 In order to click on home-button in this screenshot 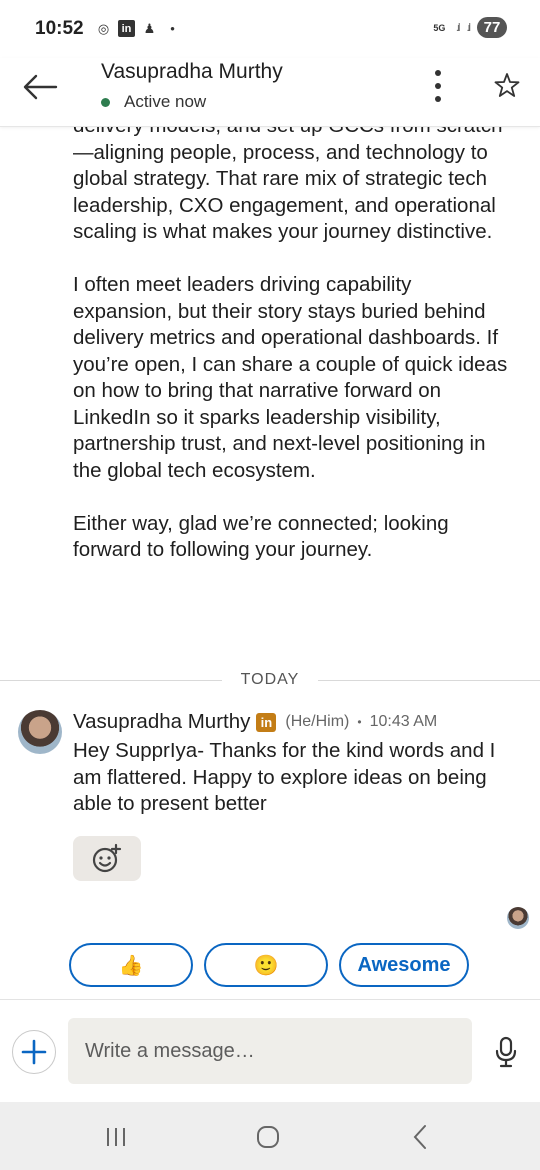, I will do `click(268, 1137)`.